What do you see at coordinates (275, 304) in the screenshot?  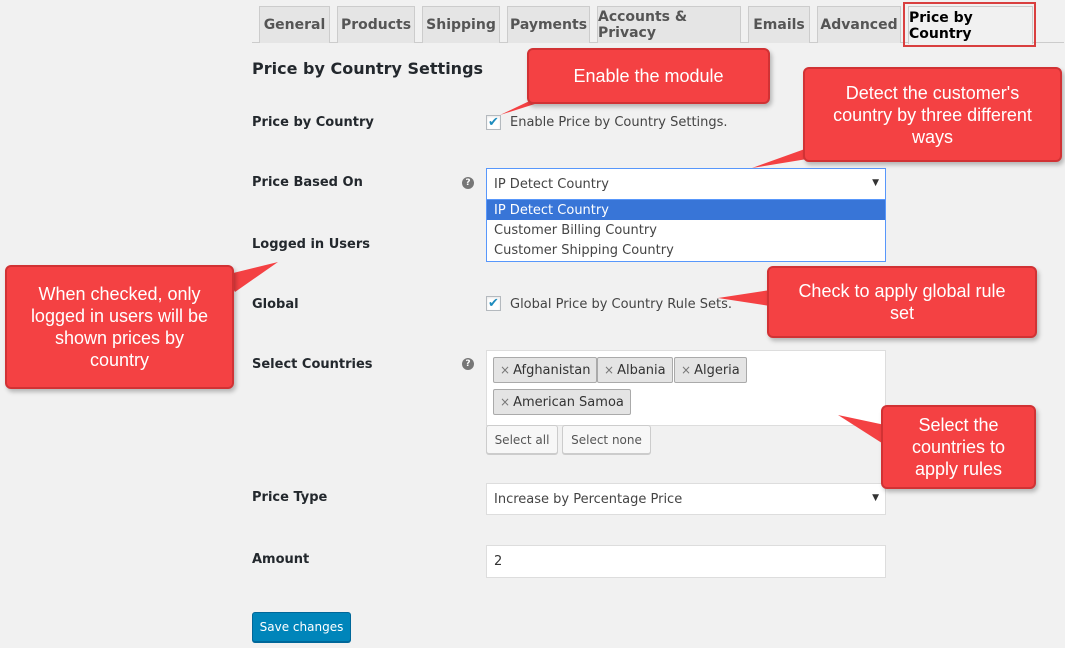 I see `global-label: Global` at bounding box center [275, 304].